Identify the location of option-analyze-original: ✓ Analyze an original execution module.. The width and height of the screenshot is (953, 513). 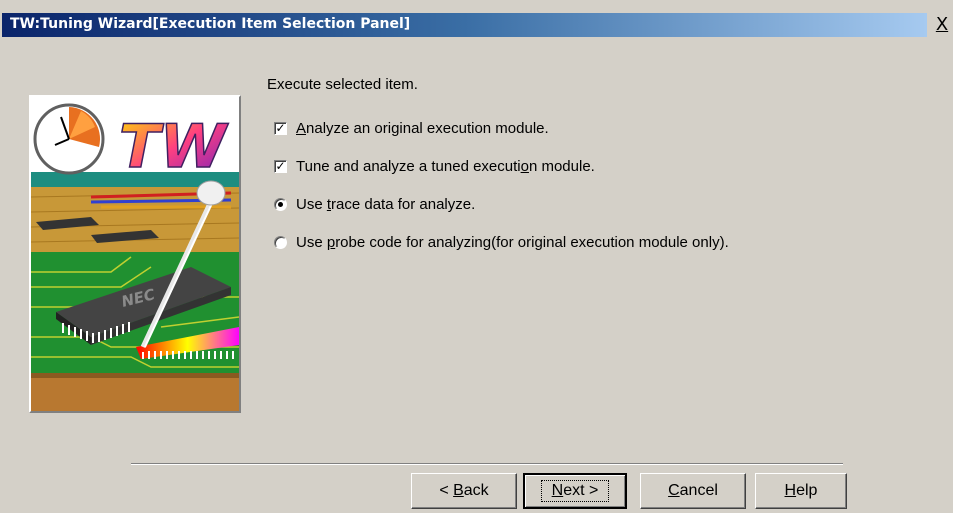
(411, 128).